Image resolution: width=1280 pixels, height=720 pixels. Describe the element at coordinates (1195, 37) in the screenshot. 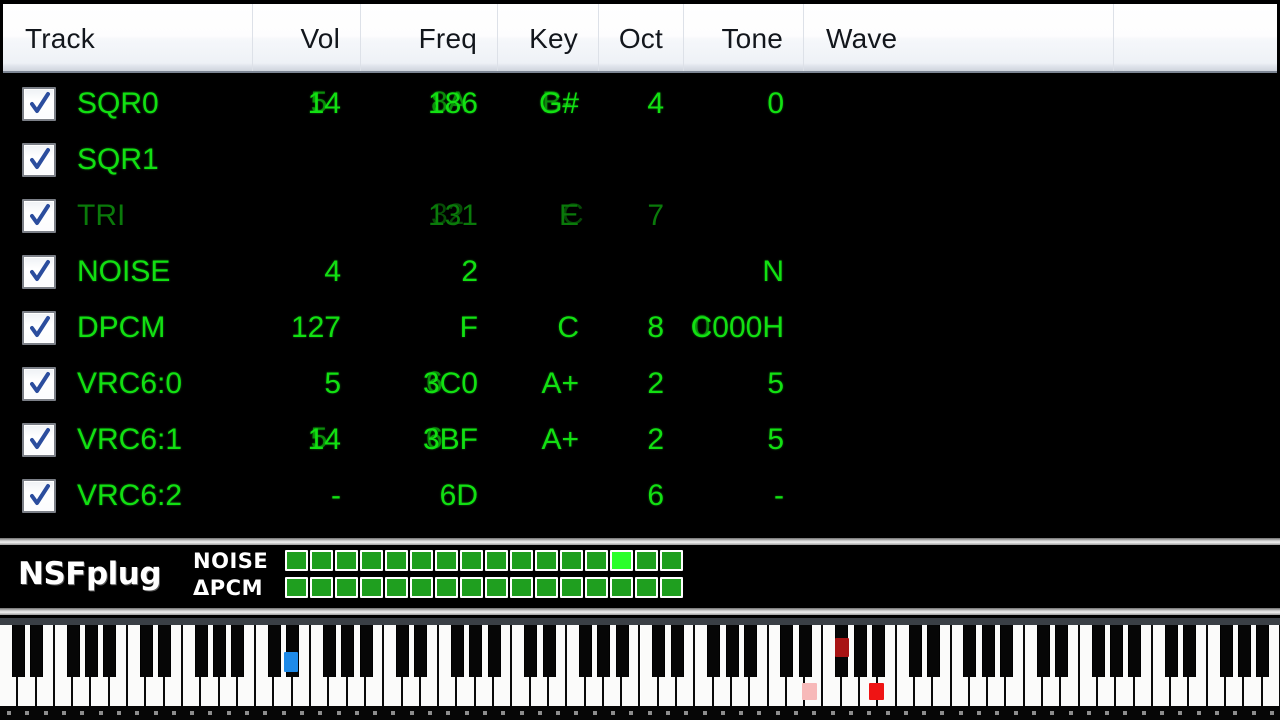

I see `column-header-pad` at that location.